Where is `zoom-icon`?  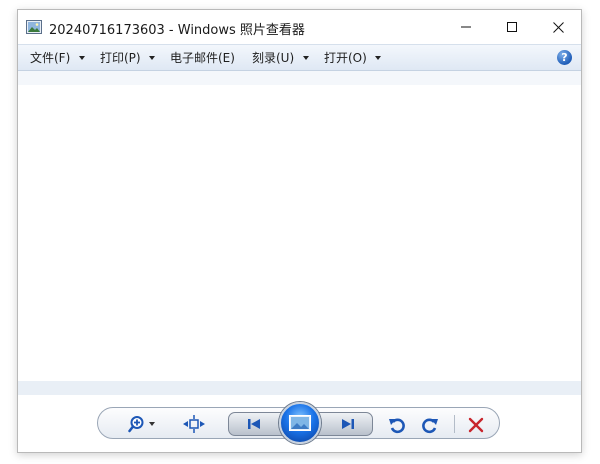 zoom-icon is located at coordinates (141, 424).